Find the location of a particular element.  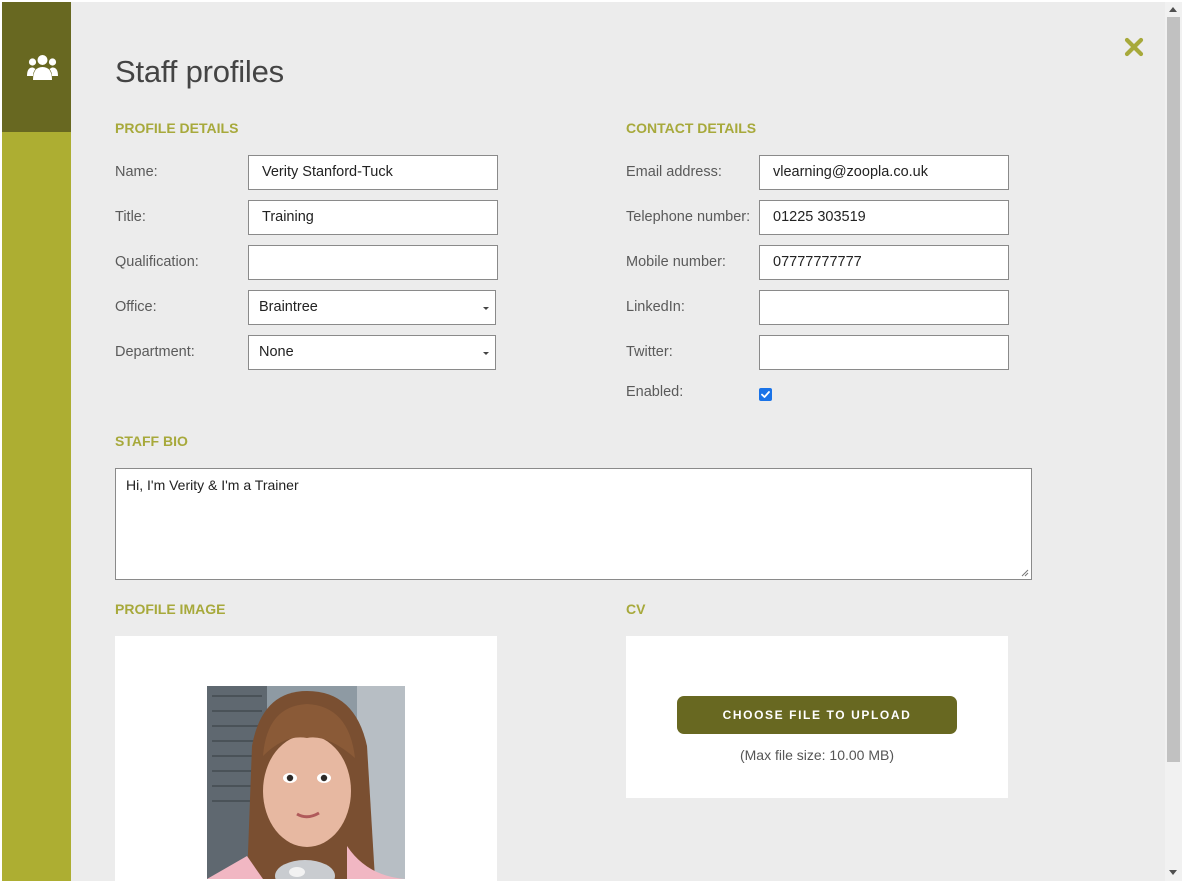

title-input: Training is located at coordinates (373, 217).